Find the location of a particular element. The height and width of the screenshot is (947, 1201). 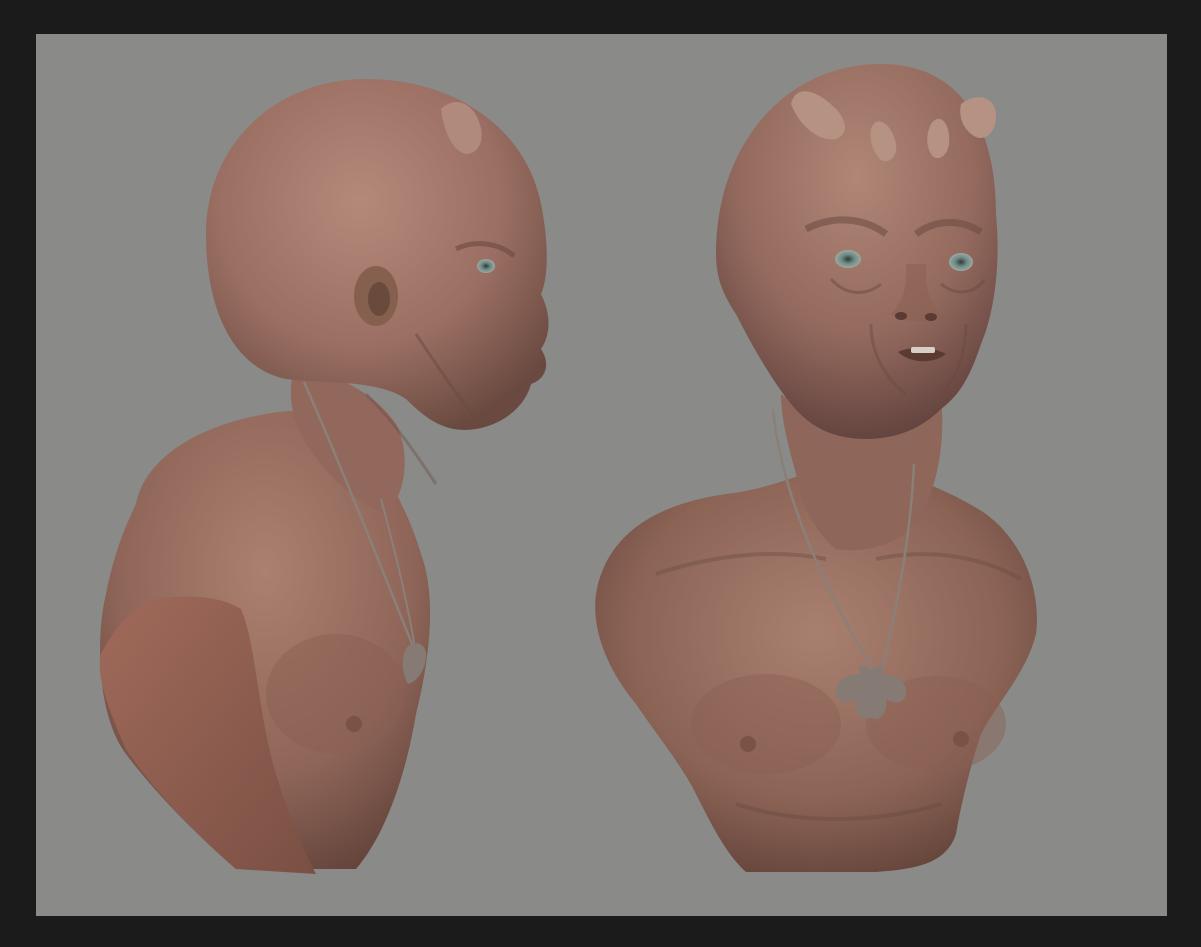

side-ear-inner is located at coordinates (379, 299).